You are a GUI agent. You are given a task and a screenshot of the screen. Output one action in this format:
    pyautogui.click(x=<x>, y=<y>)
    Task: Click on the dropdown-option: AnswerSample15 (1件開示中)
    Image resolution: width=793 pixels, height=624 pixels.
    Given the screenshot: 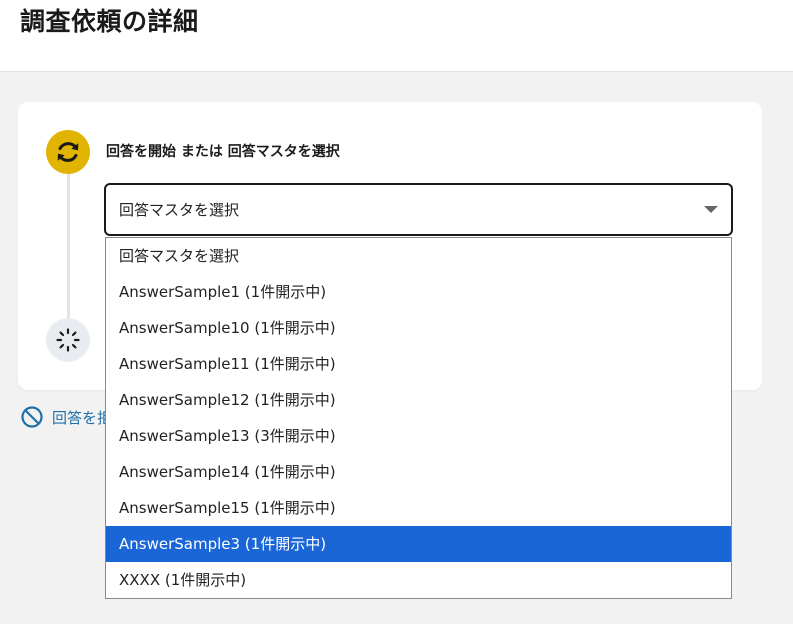 What is the action you would take?
    pyautogui.click(x=418, y=508)
    